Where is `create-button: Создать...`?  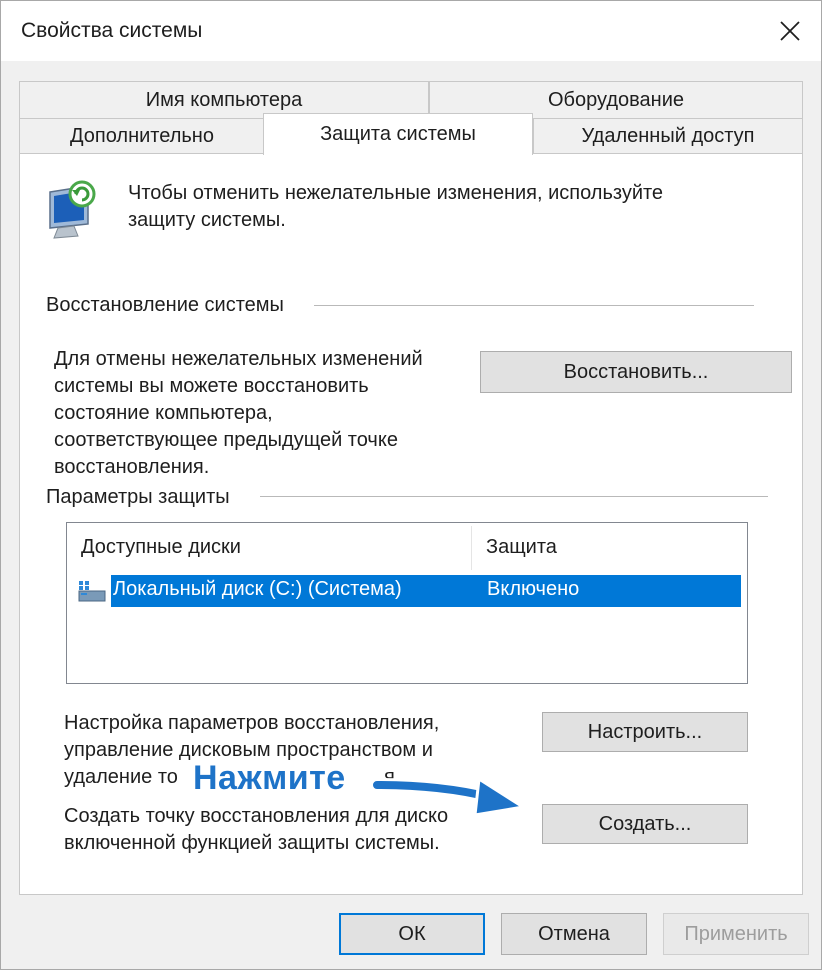 create-button: Создать... is located at coordinates (645, 824).